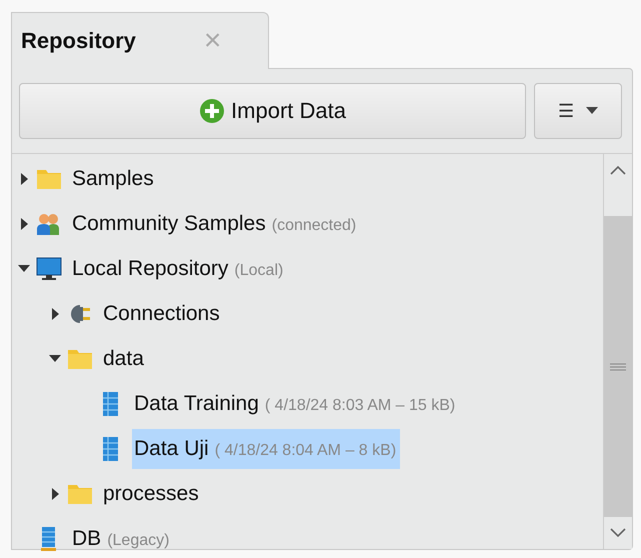  I want to click on add-icon, so click(212, 111).